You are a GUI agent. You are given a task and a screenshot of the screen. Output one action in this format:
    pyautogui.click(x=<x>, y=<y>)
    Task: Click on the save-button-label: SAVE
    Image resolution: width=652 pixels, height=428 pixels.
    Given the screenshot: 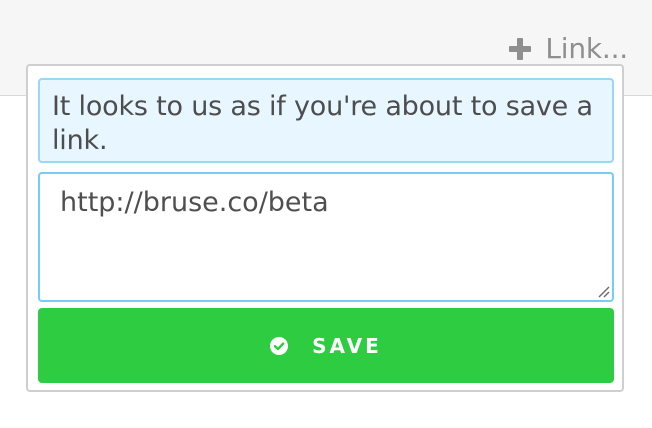 What is the action you would take?
    pyautogui.click(x=347, y=345)
    